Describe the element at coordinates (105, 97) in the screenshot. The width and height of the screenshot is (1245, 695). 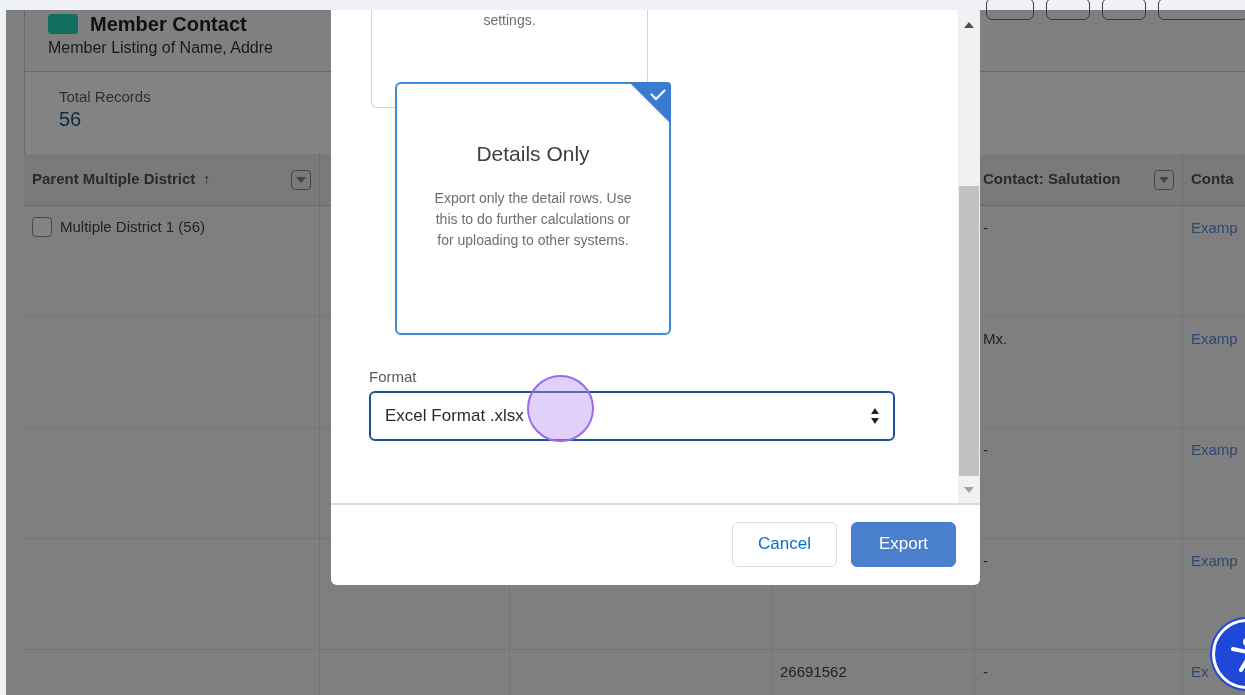
I see `summary-label: Total Records` at that location.